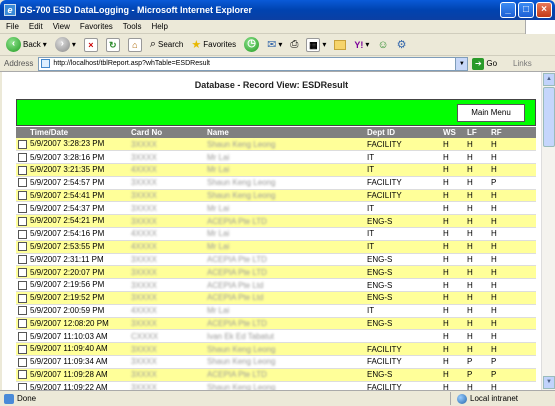  I want to click on messenger-button: ☺, so click(382, 45).